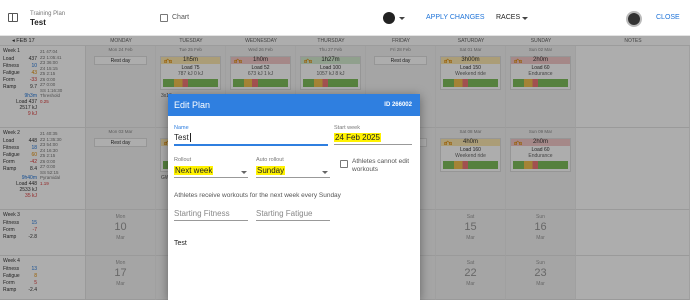 The width and height of the screenshot is (690, 300). Describe the element at coordinates (183, 160) in the screenshot. I see `rollout-label: Rollout` at that location.